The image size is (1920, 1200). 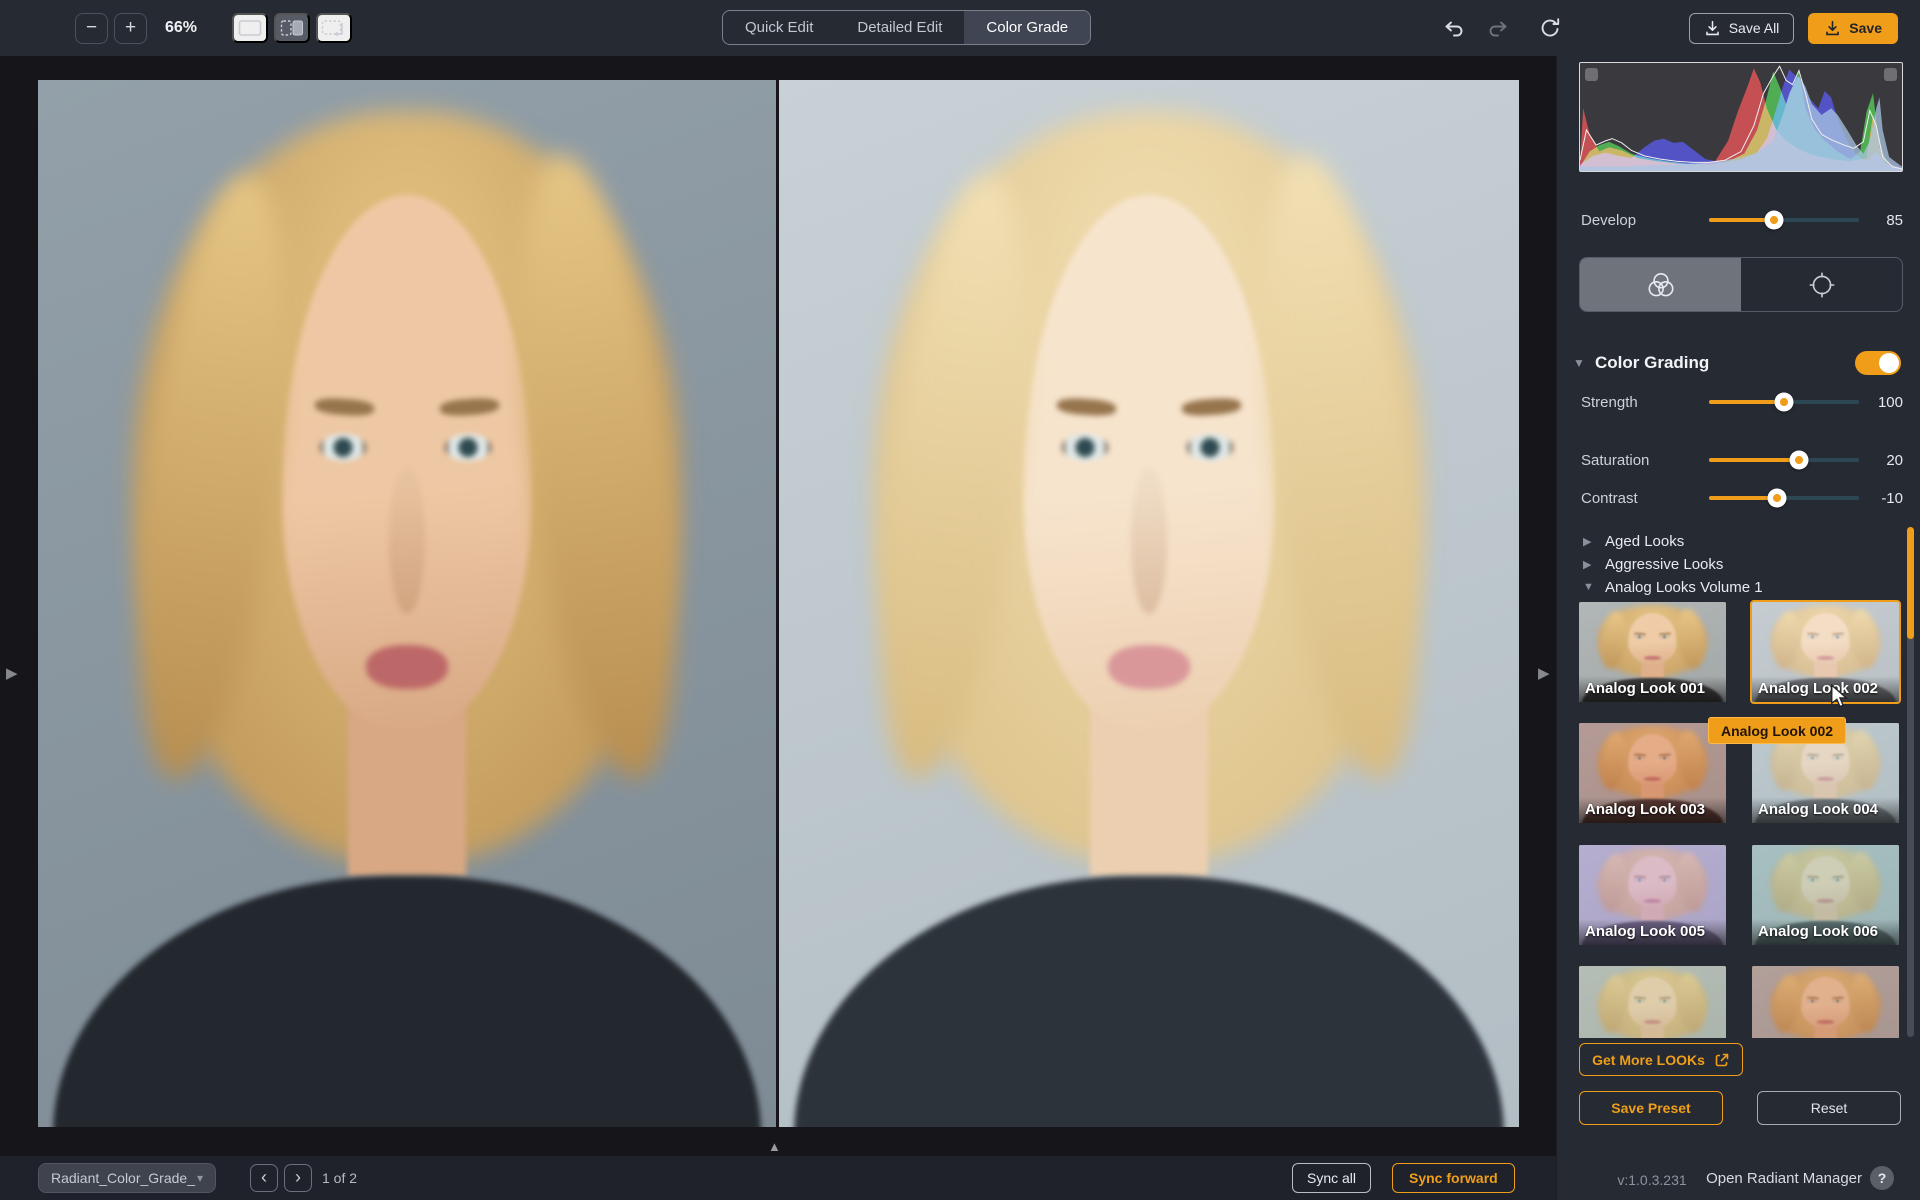 I want to click on look-label: Analog Look 005, so click(x=1652, y=932).